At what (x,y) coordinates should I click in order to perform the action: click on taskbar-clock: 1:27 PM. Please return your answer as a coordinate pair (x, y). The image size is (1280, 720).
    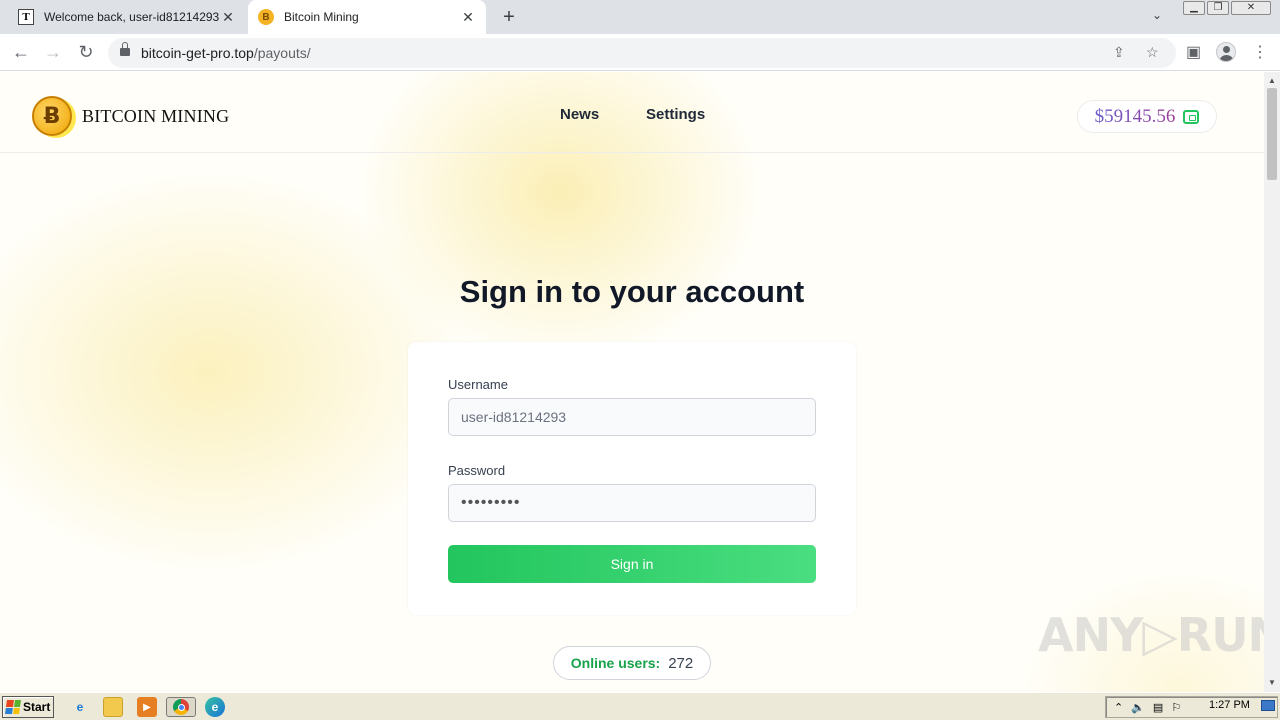
    Looking at the image, I should click on (1229, 705).